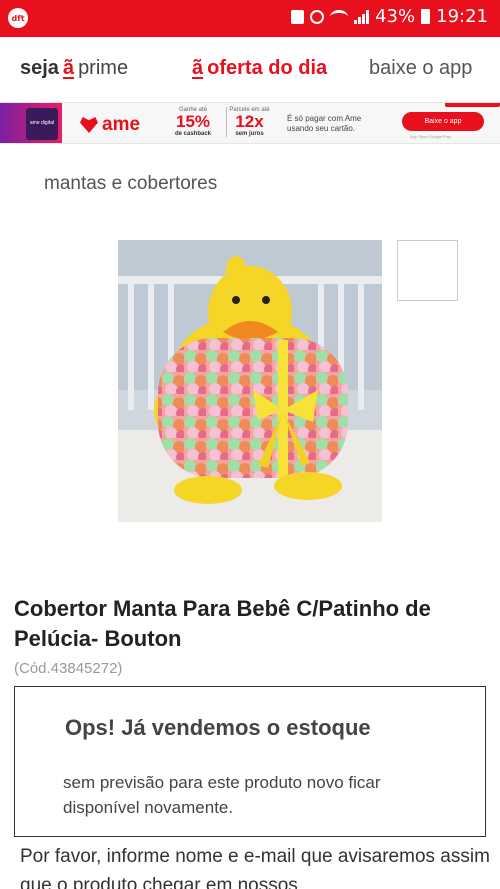 The width and height of the screenshot is (500, 889). What do you see at coordinates (42, 124) in the screenshot?
I see `phone-screen: ame digital` at bounding box center [42, 124].